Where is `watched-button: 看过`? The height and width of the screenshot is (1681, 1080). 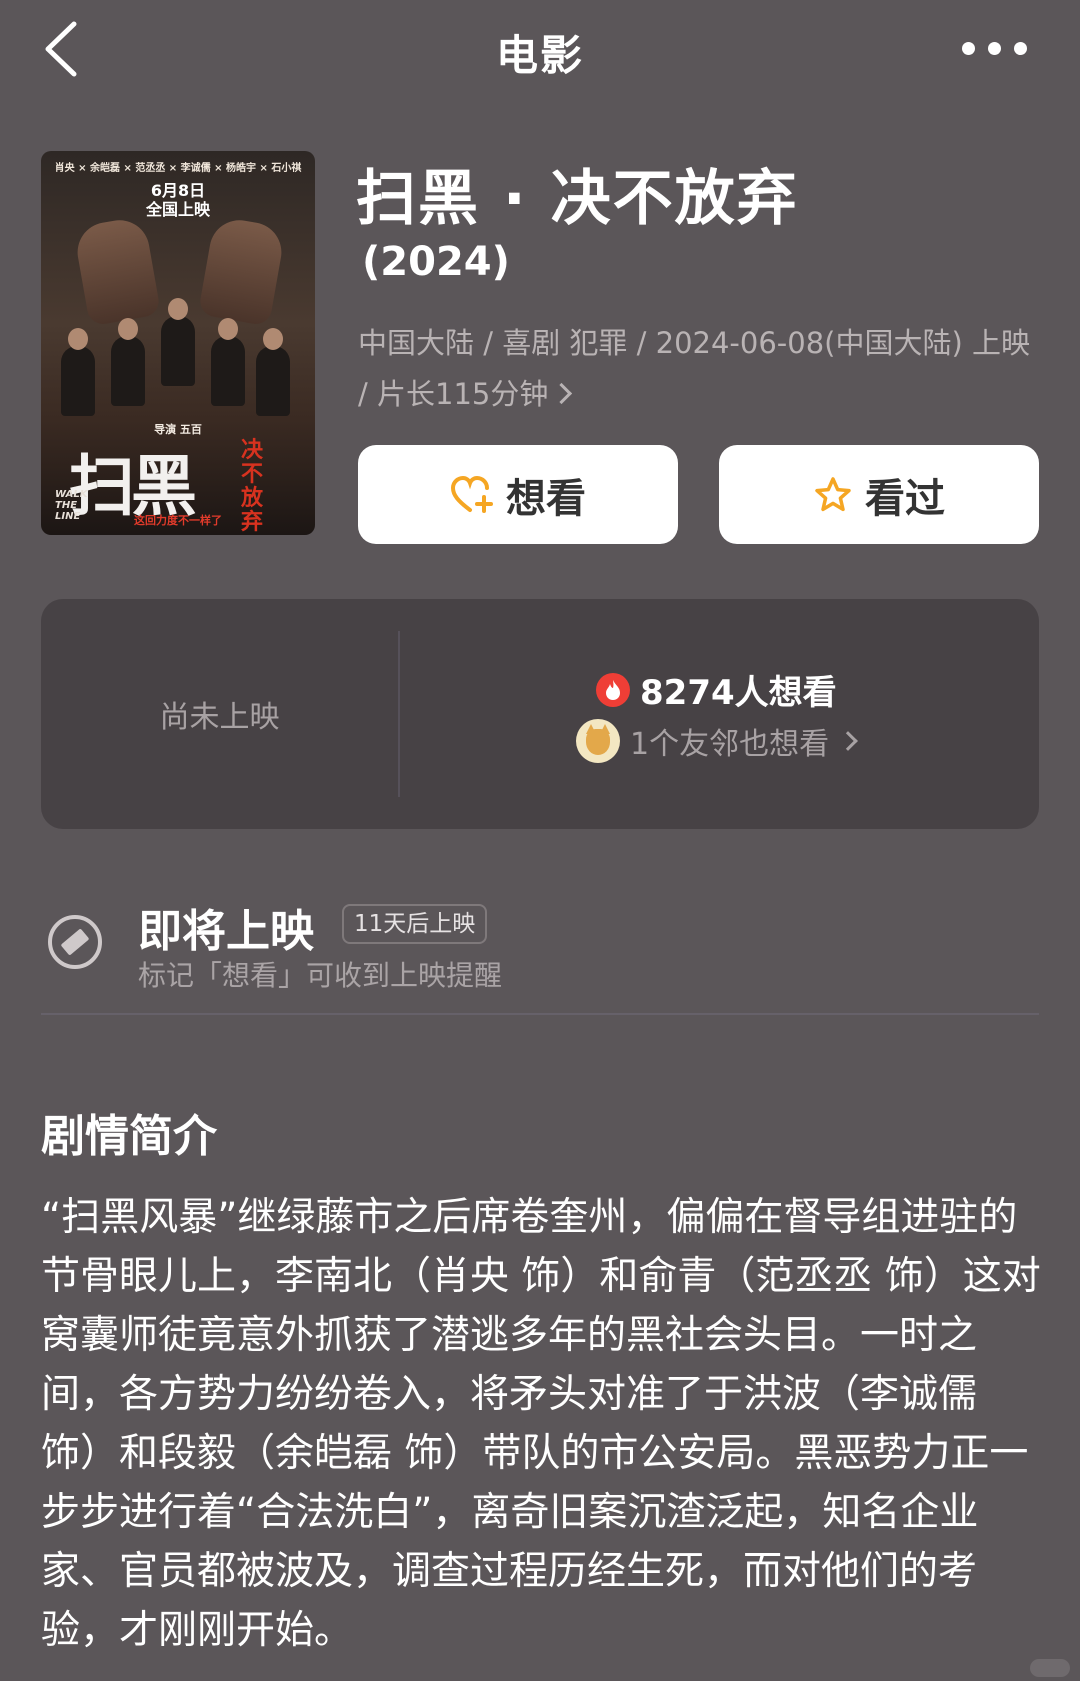
watched-button: 看过 is located at coordinates (879, 494).